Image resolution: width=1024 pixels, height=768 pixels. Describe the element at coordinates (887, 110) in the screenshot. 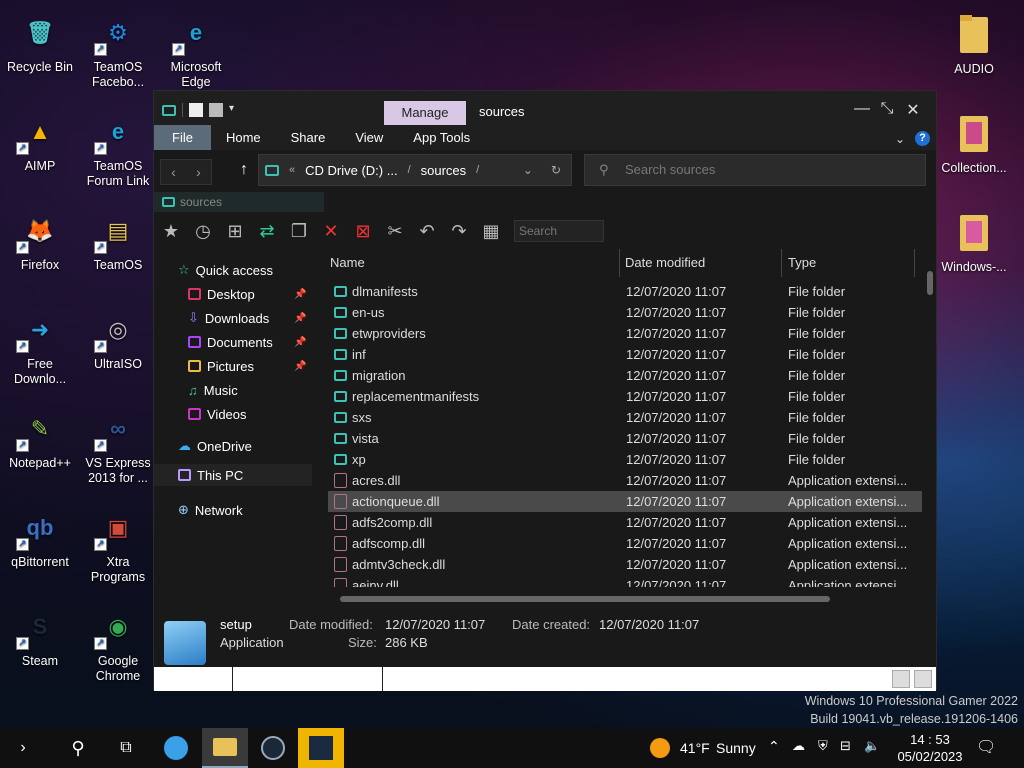

I see `maximize-icon: ⤡` at that location.